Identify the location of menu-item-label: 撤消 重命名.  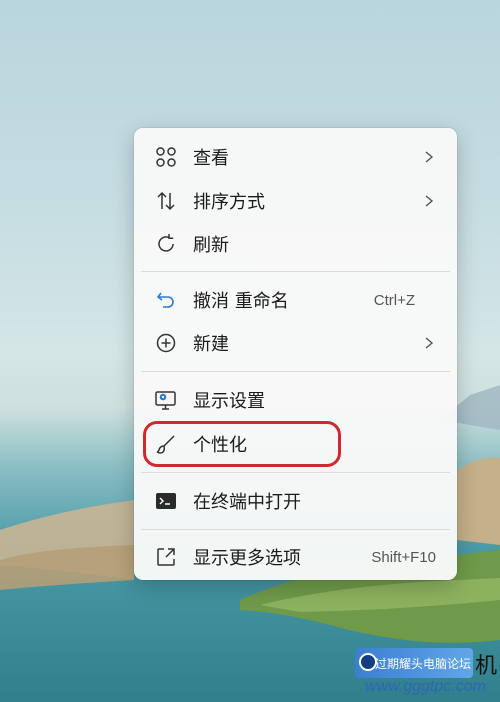
(241, 301).